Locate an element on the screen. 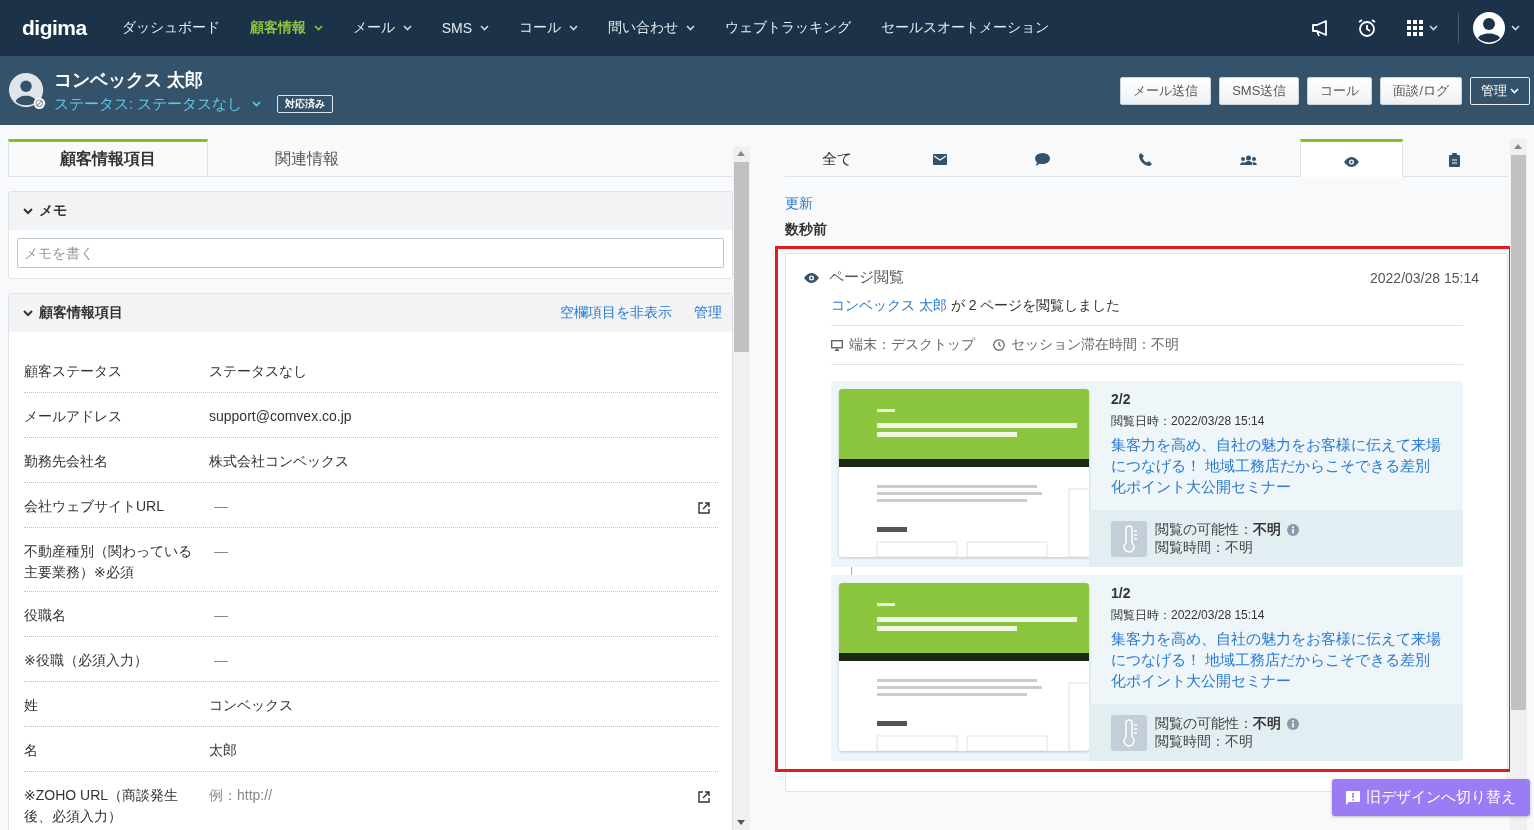 The height and width of the screenshot is (830, 1534). memo-header: メモ is located at coordinates (370, 211).